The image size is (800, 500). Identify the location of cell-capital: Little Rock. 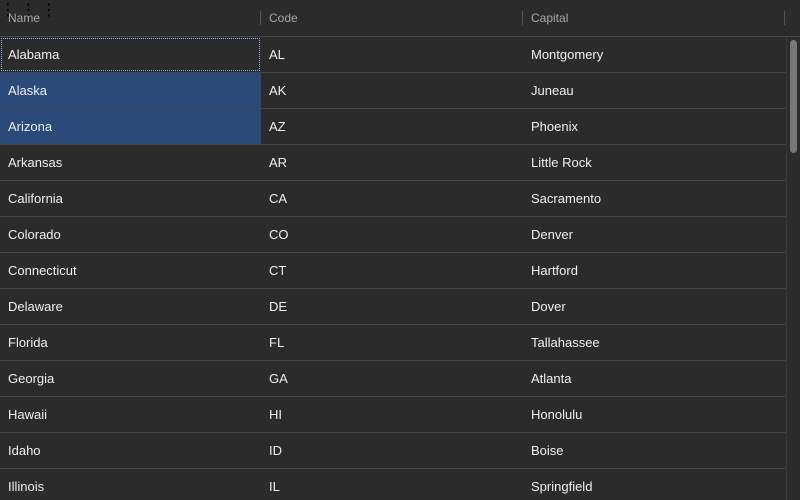
(654, 162).